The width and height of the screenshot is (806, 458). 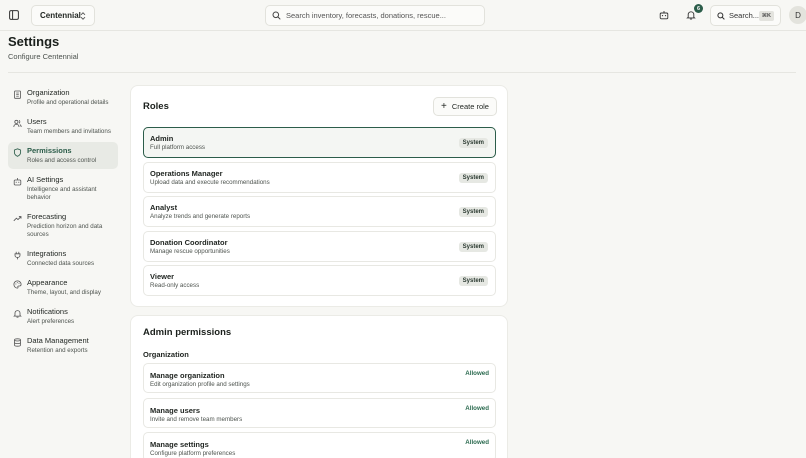 I want to click on sidebar-item-description: Retention and exports, so click(x=57, y=350).